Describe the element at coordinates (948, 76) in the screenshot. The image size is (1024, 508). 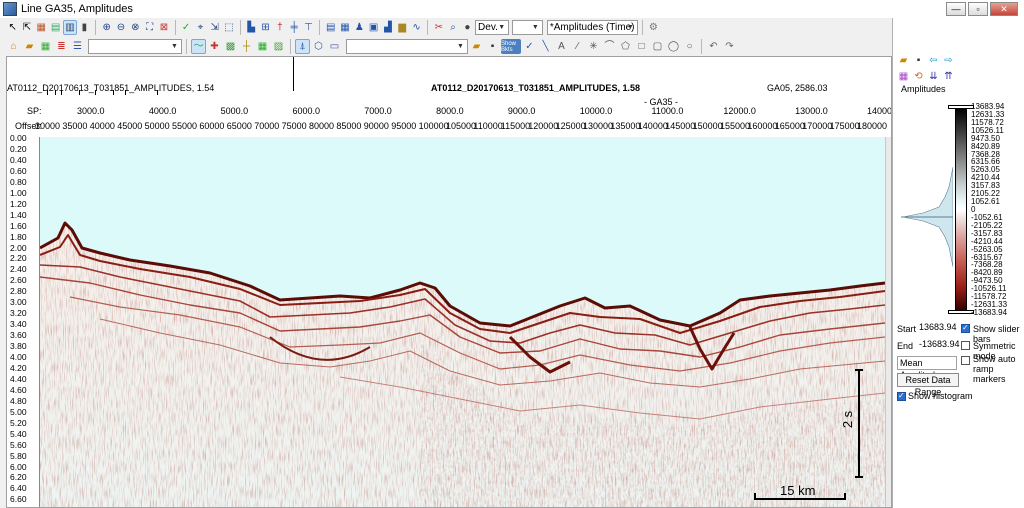
I see `arrow-up-icon: ⇈` at that location.